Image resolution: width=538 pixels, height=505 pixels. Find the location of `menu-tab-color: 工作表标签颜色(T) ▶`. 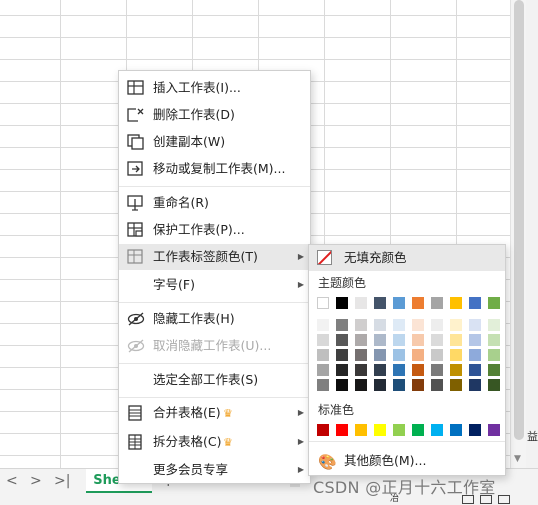

menu-tab-color: 工作表标签颜色(T) ▶ is located at coordinates (214, 257).